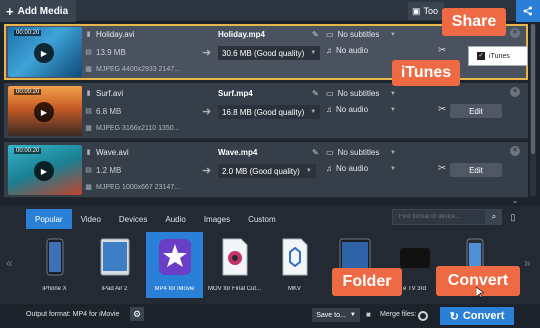  I want to click on scroll-right-icon: », so click(527, 263).